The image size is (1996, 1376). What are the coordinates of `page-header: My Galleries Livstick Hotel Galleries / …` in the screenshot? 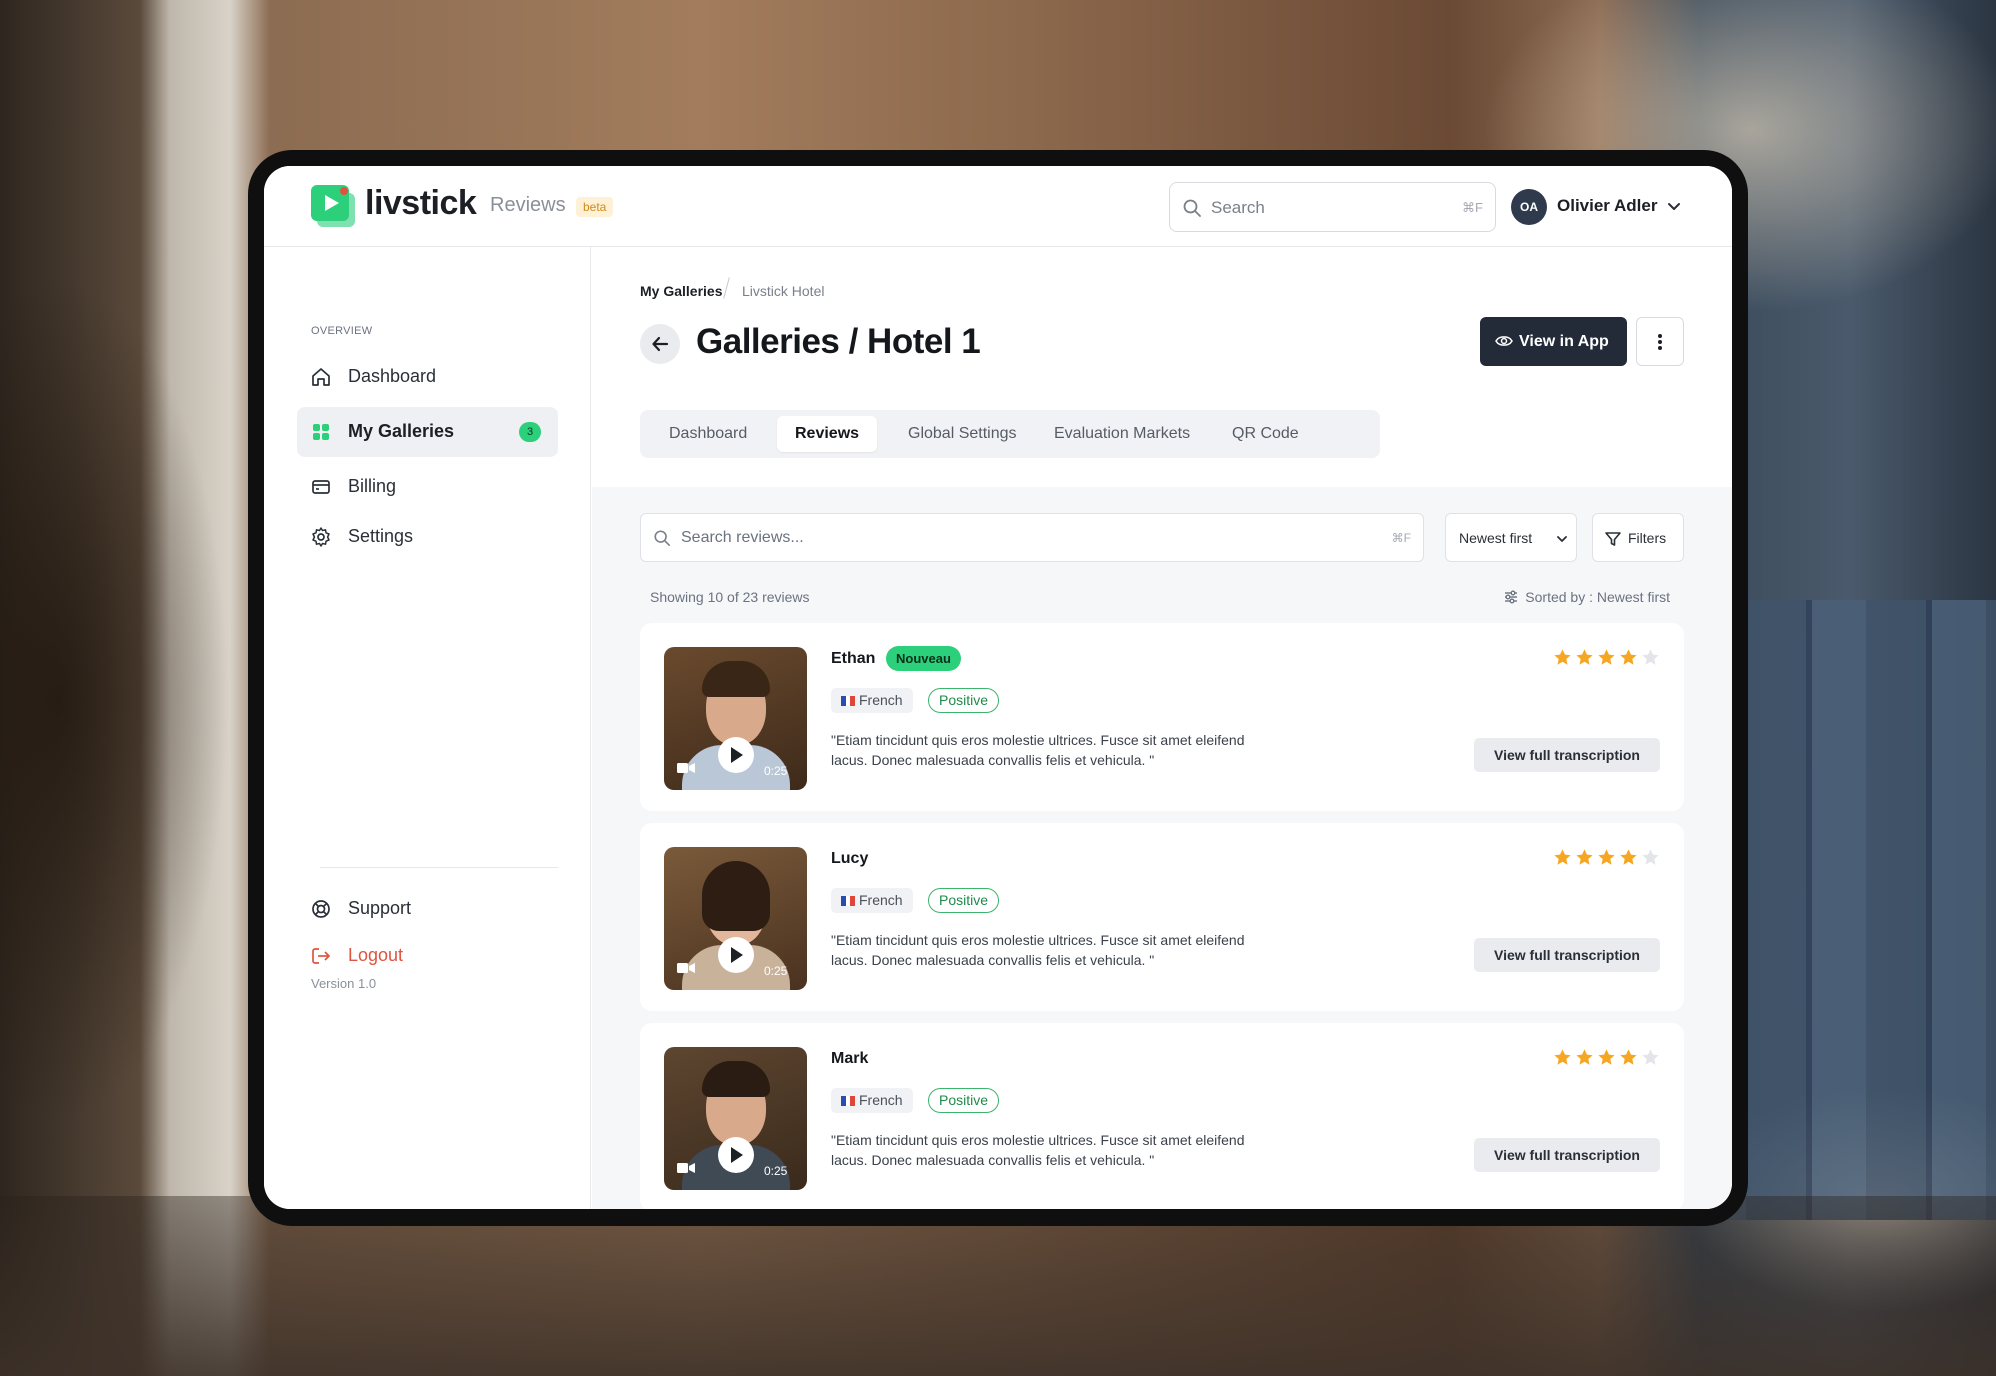 It's located at (1162, 367).